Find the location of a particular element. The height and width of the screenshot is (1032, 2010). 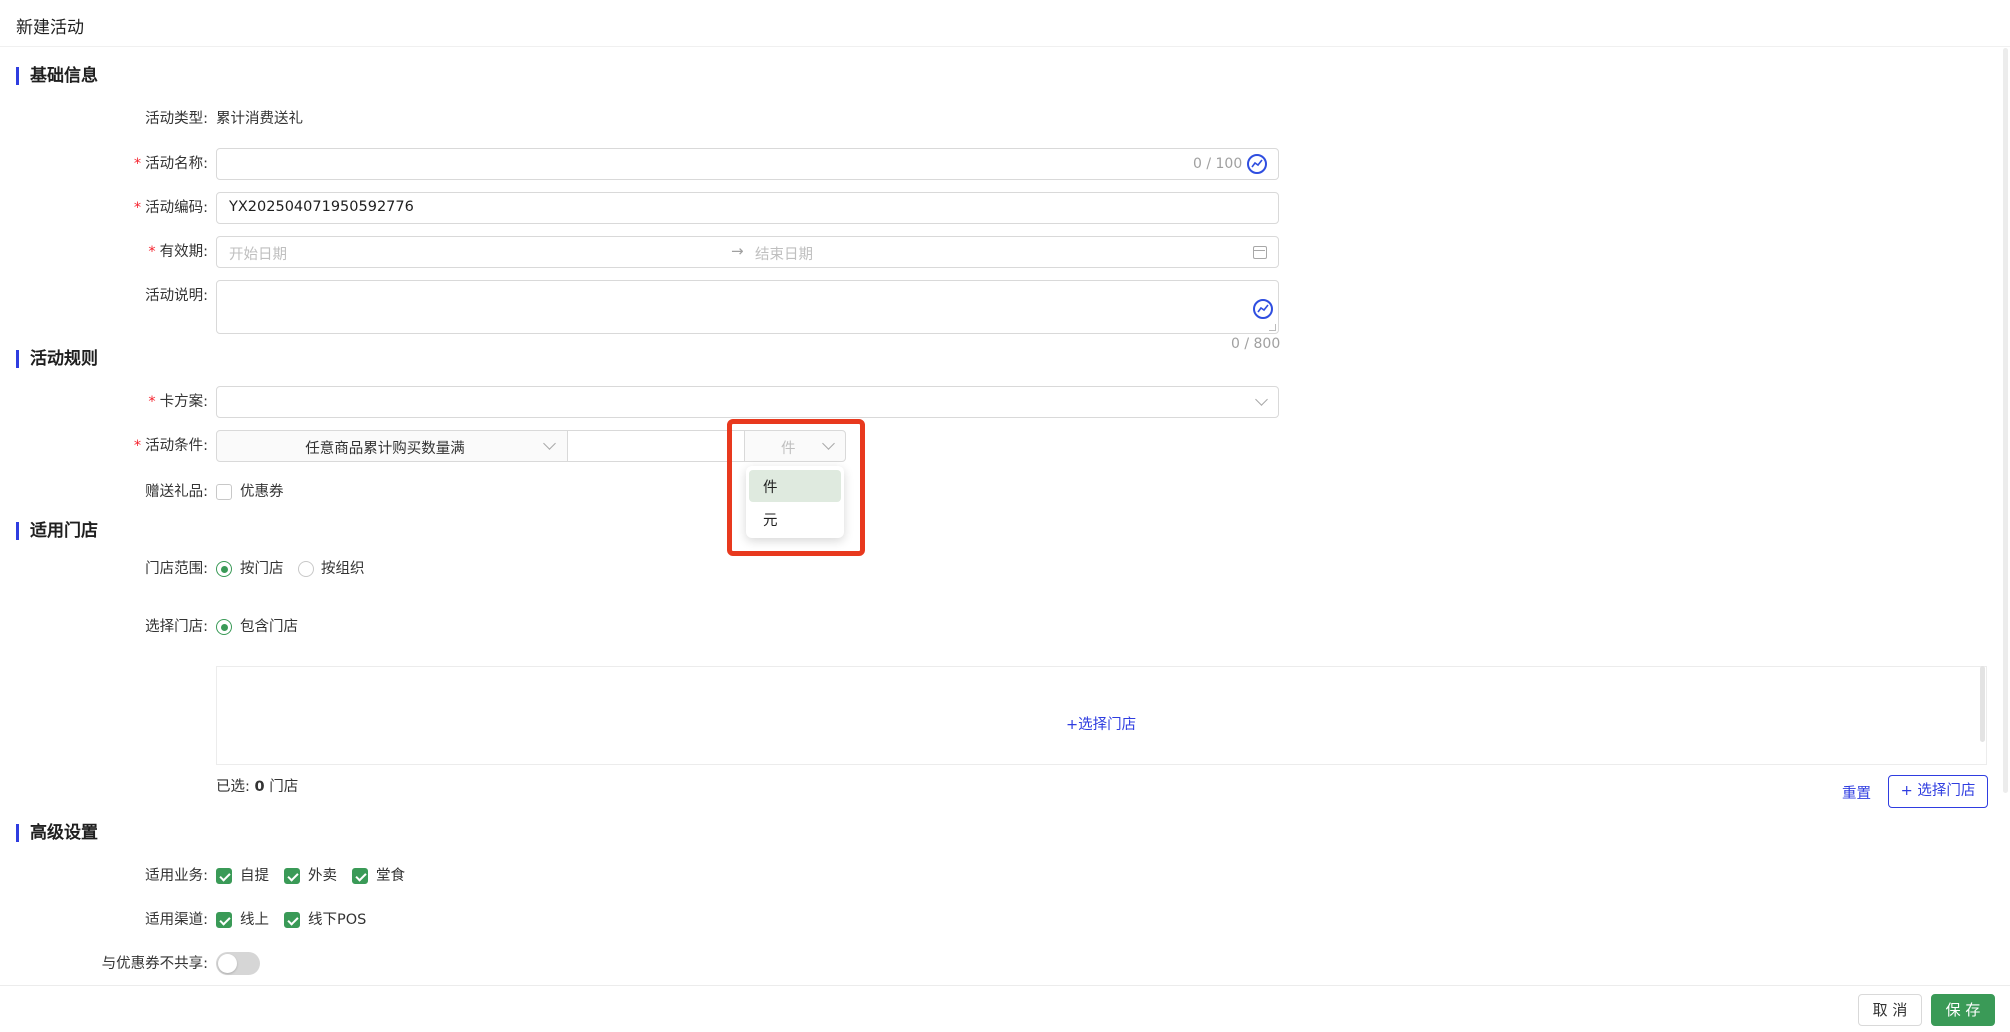

condition-type-value: 任意商品累计购买数量满 is located at coordinates (385, 449).